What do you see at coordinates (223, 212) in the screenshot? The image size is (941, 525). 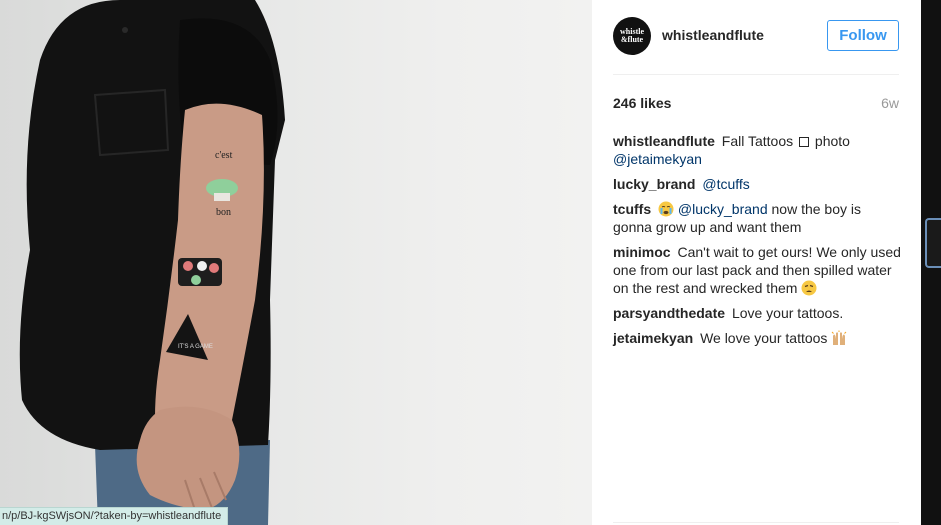 I see `tattoo-text-2: bon` at bounding box center [223, 212].